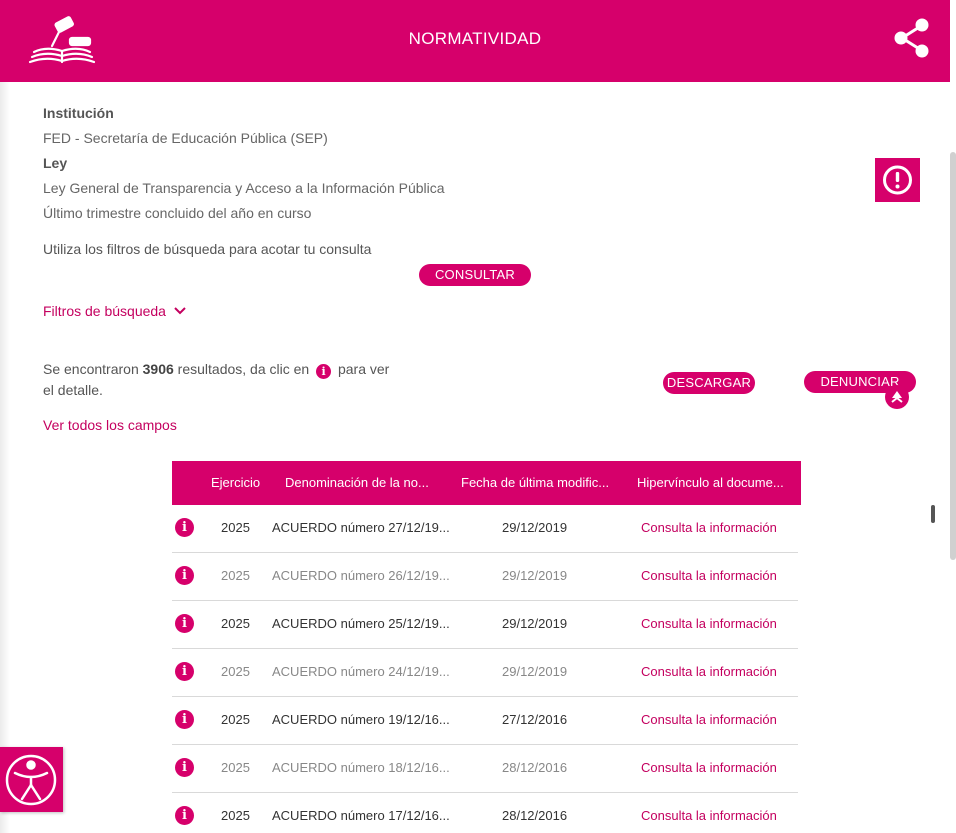 The height and width of the screenshot is (833, 956). Describe the element at coordinates (104, 311) in the screenshot. I see `search-filters-label: Filtros de búsqueda` at that location.